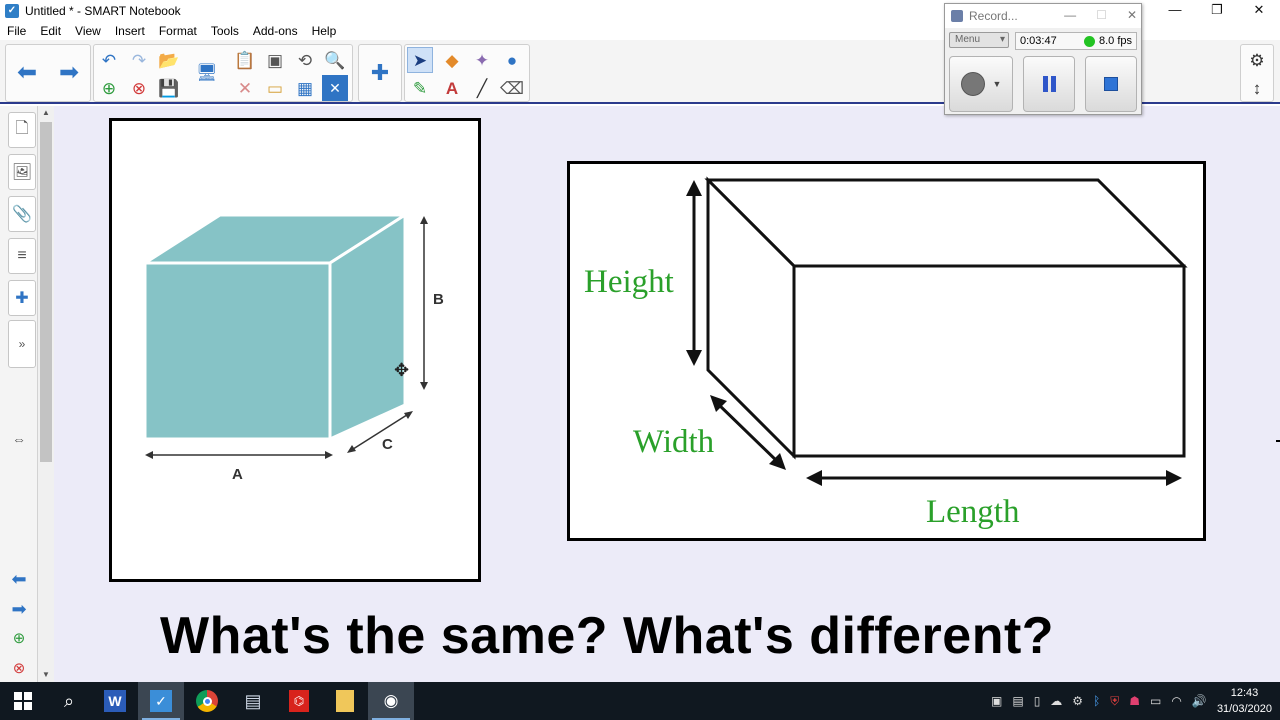 Image resolution: width=1280 pixels, height=720 pixels. Describe the element at coordinates (1096, 701) in the screenshot. I see `bluetooth-icon: ᛒ` at that location.